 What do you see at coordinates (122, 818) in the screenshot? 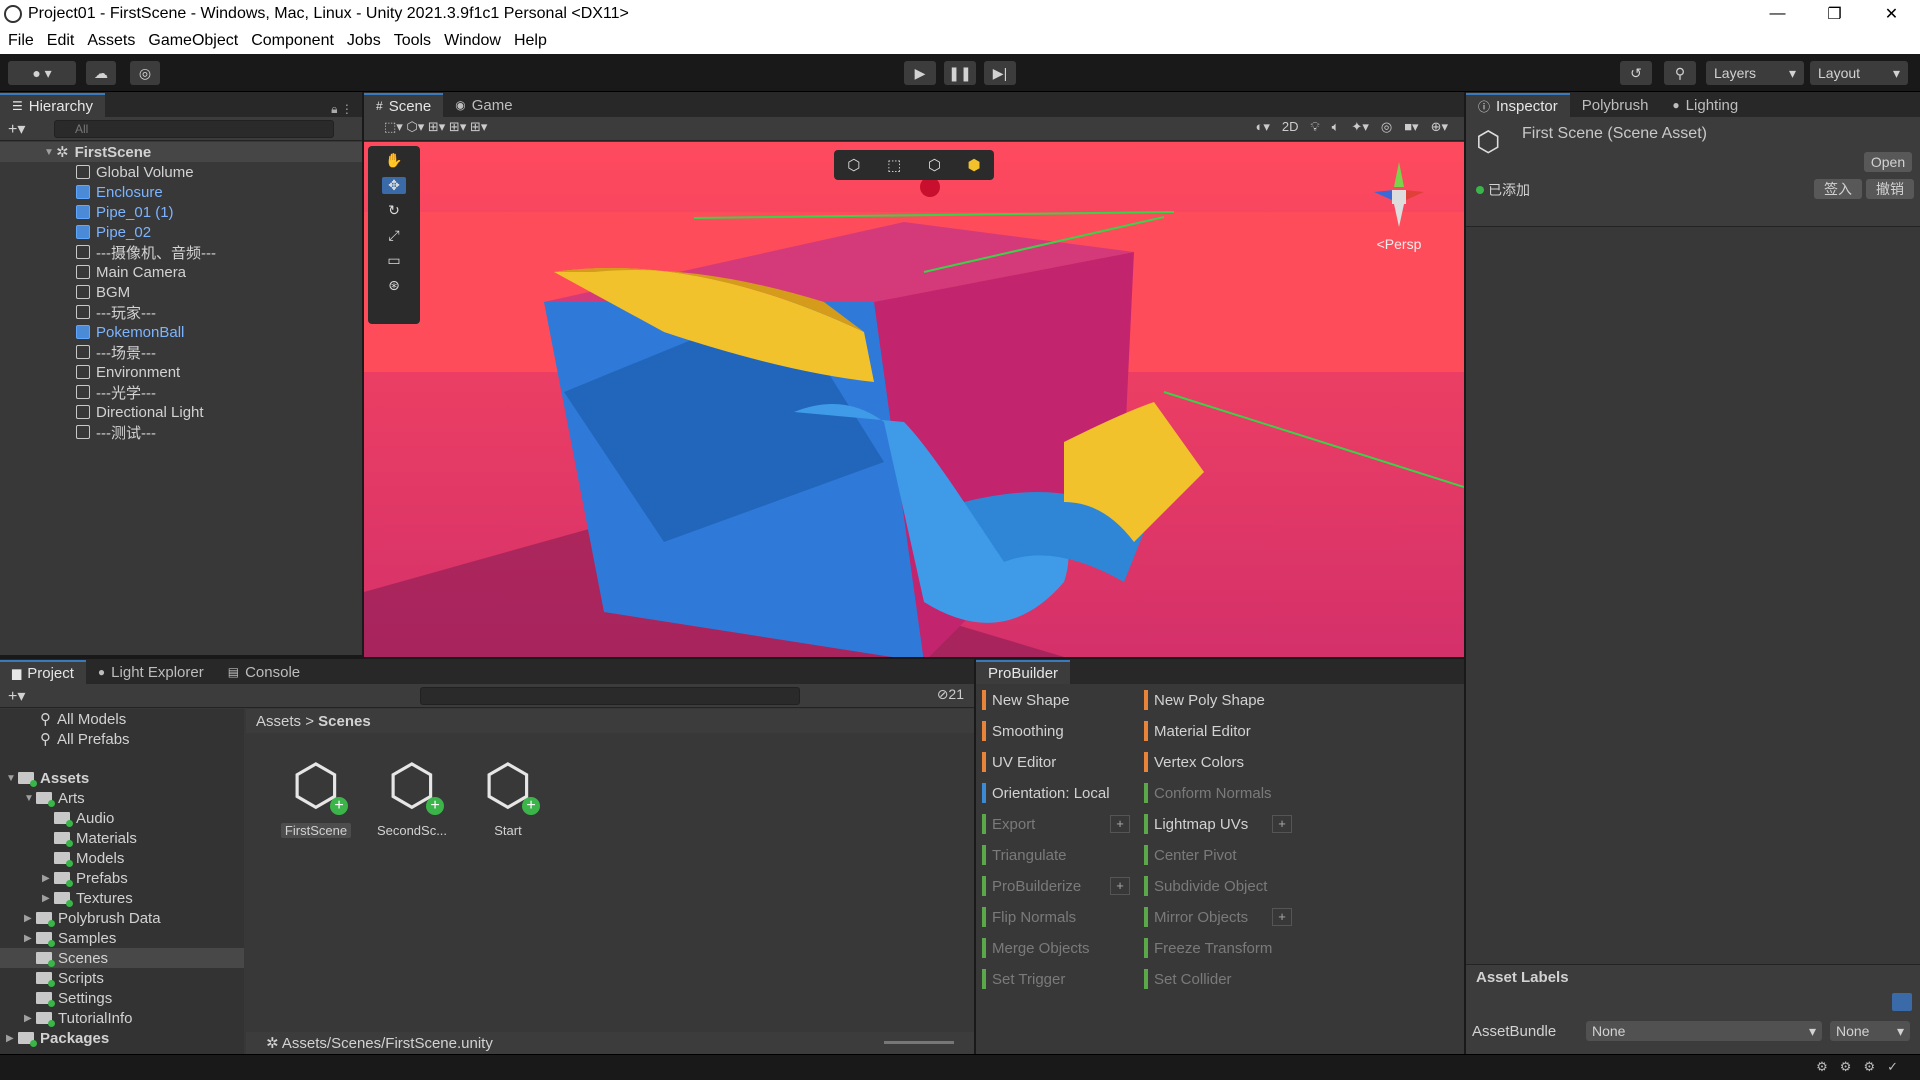
I see `project-folder: Audio` at bounding box center [122, 818].